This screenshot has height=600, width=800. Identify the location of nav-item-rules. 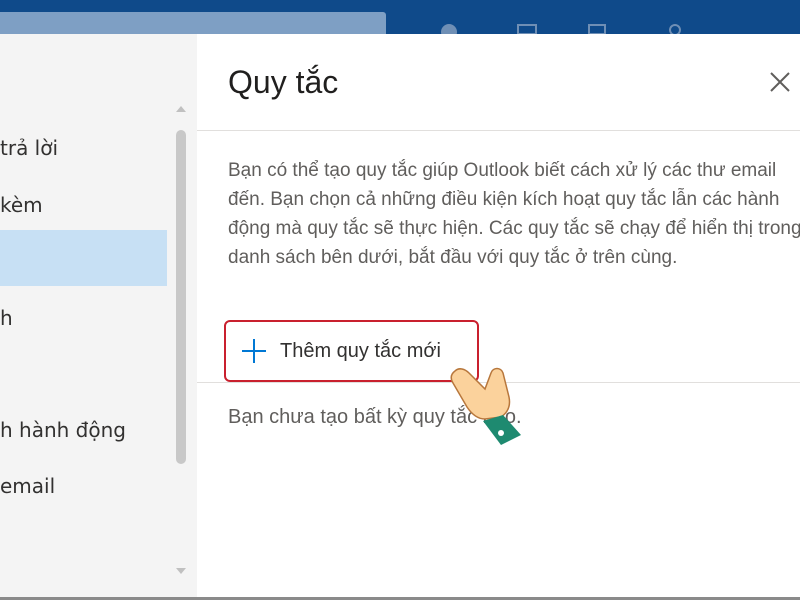
(83, 258).